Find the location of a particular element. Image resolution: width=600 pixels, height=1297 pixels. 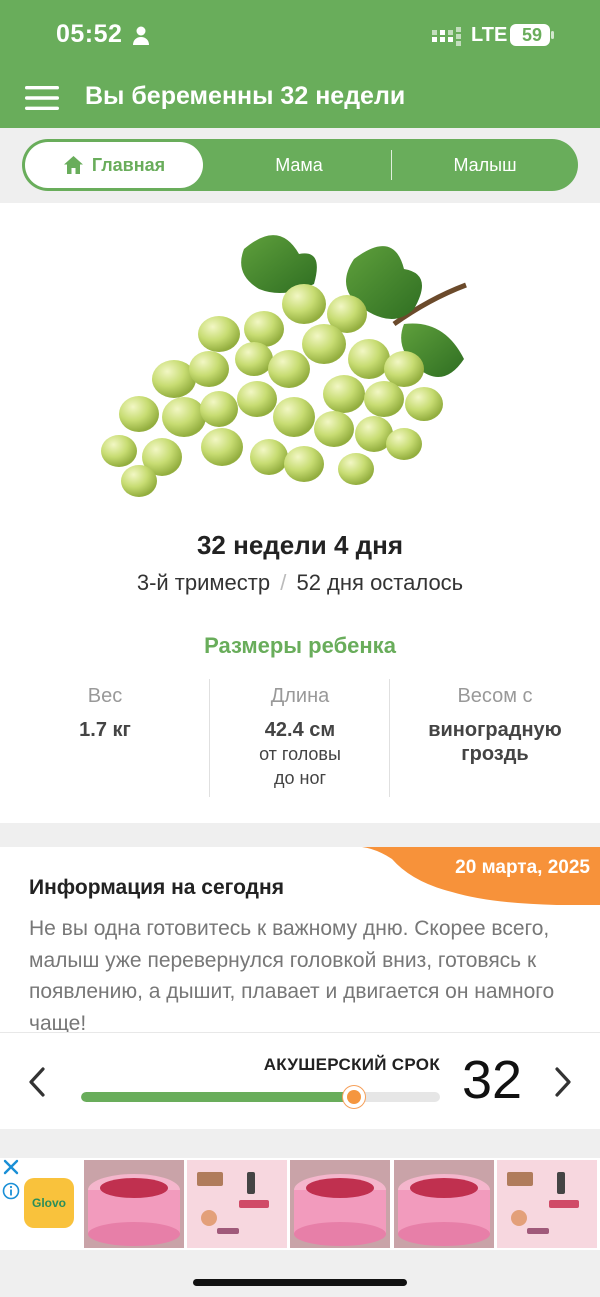

baby-sizes-title: Размеры ребенка is located at coordinates (300, 645).